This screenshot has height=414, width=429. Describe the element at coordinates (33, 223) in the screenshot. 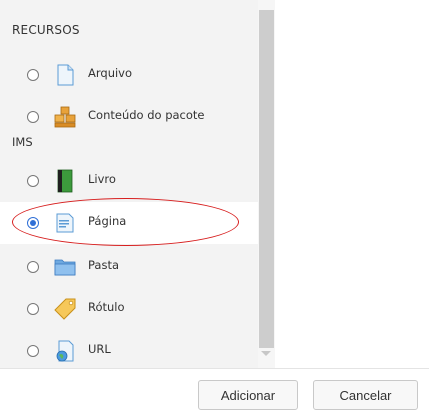

I see `radio-button-selected` at that location.